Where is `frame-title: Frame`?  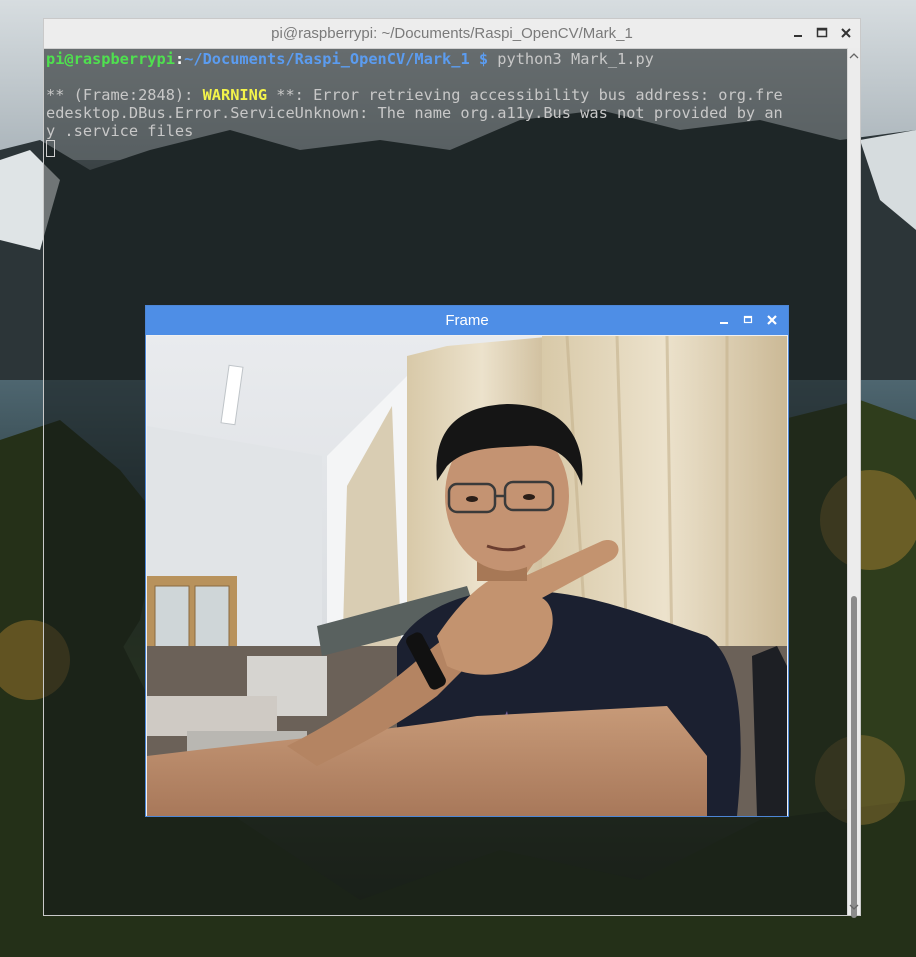
frame-title: Frame is located at coordinates (467, 320).